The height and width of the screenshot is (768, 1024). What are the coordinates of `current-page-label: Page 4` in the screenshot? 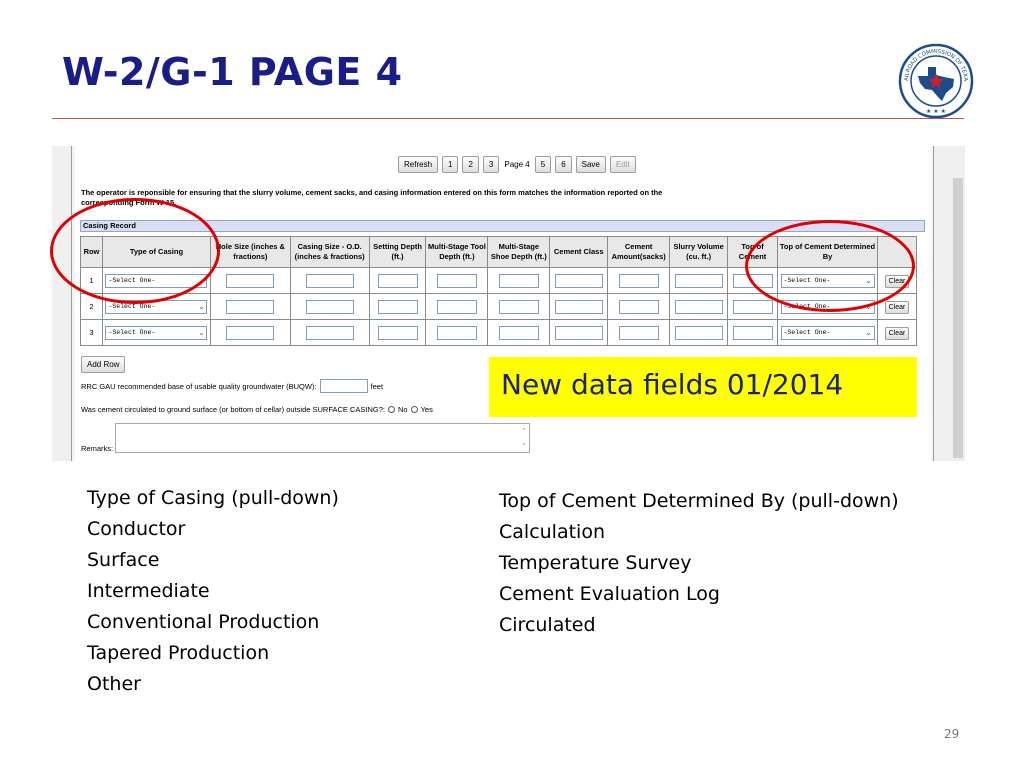 It's located at (517, 164).